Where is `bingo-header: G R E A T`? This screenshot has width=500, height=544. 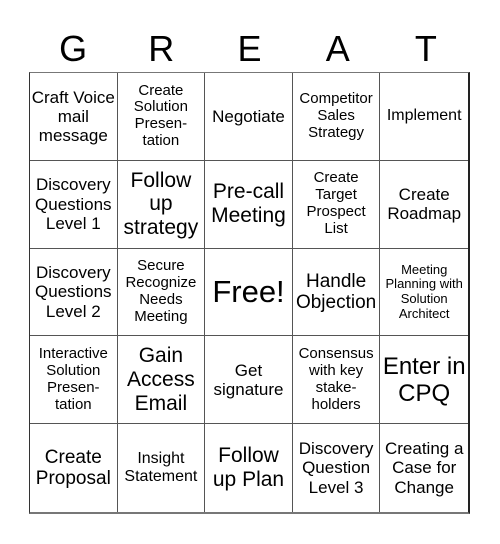 bingo-header: G R E A T is located at coordinates (249, 49).